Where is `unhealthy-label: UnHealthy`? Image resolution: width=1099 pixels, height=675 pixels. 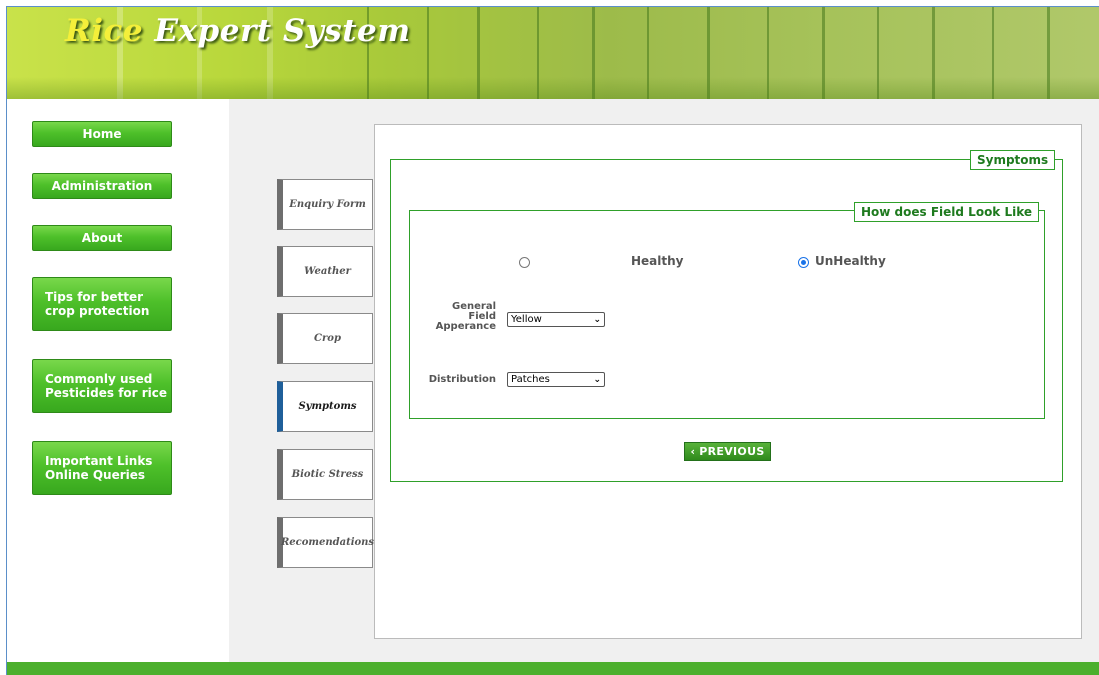 unhealthy-label: UnHealthy is located at coordinates (850, 261).